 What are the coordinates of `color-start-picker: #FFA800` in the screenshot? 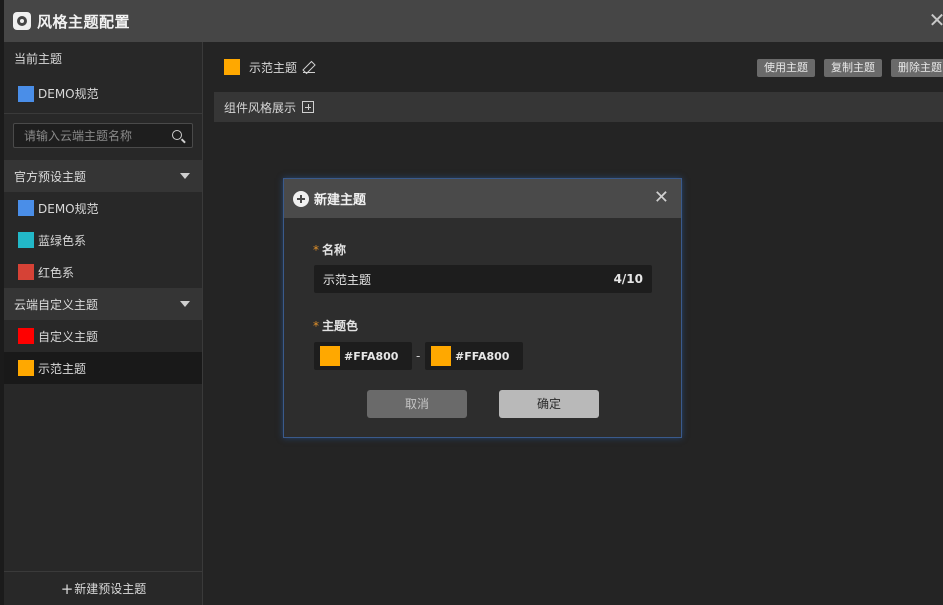 It's located at (363, 356).